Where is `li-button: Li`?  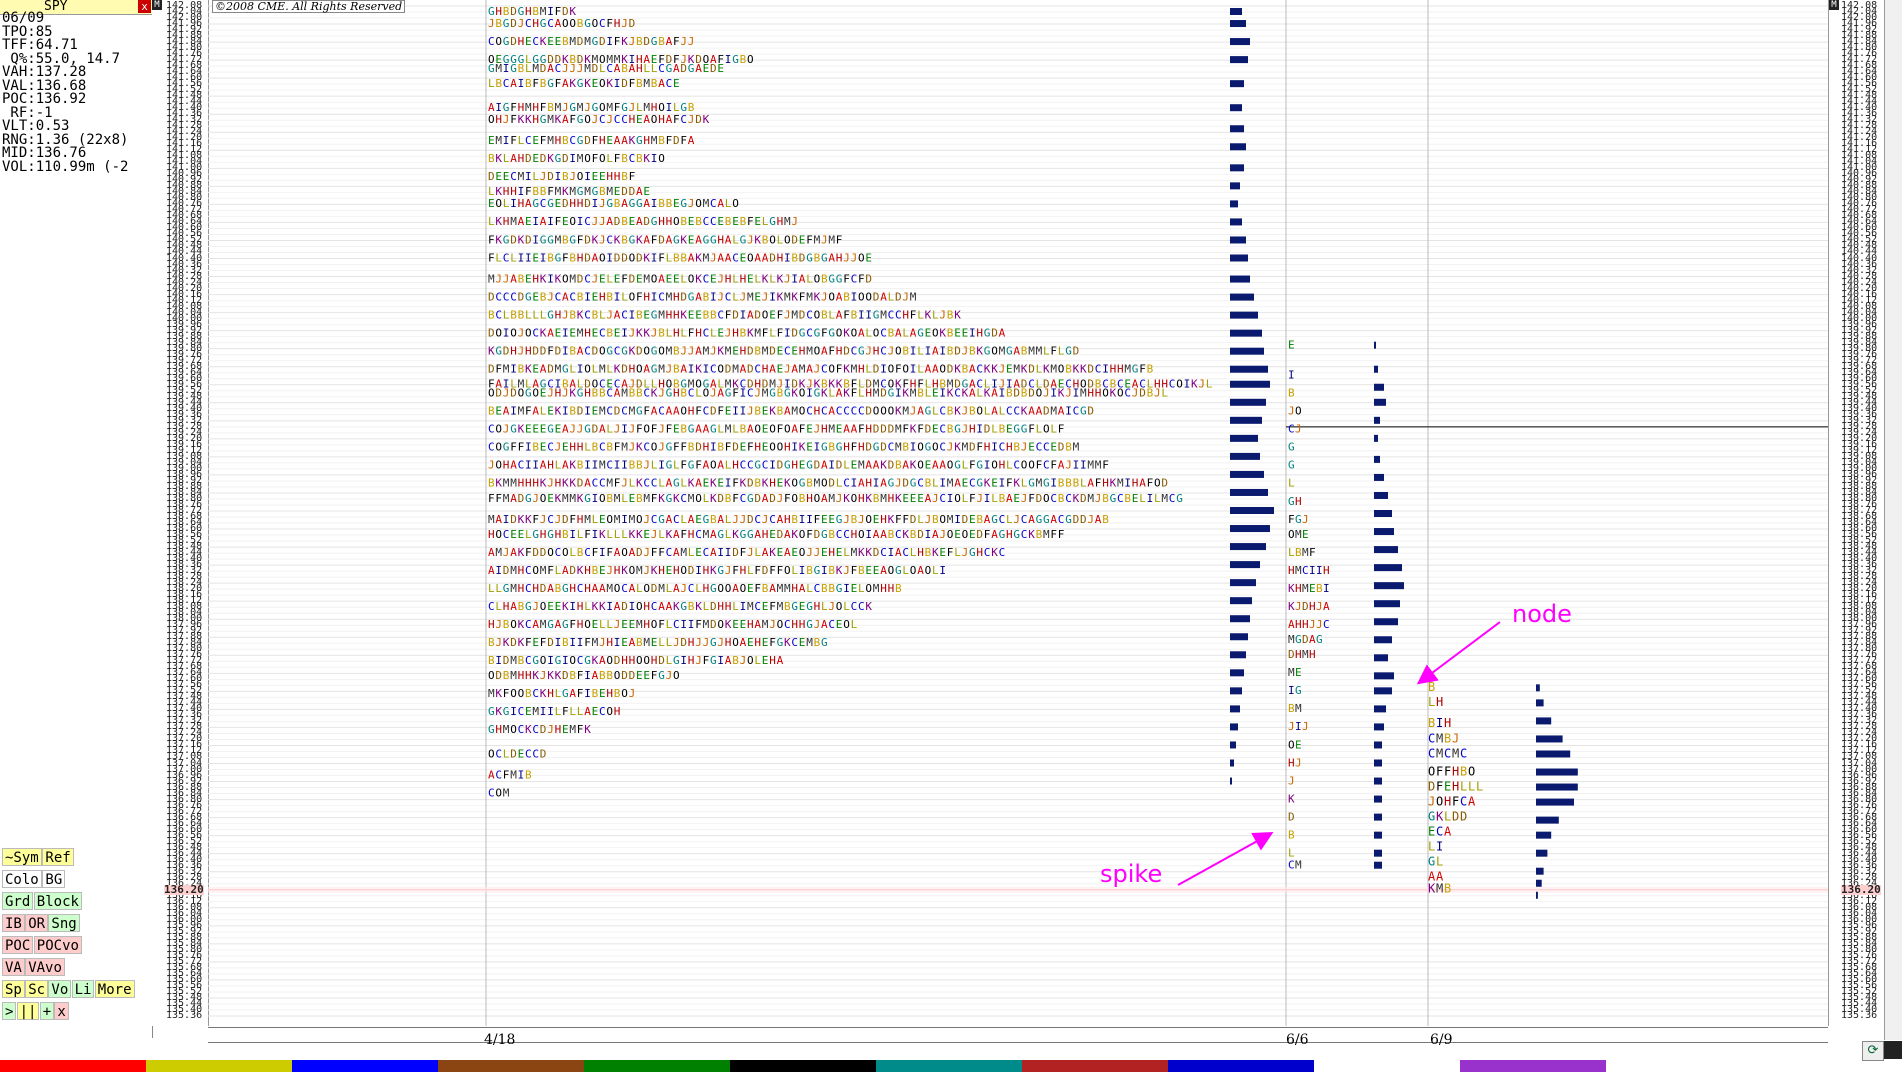
li-button: Li is located at coordinates (83, 989).